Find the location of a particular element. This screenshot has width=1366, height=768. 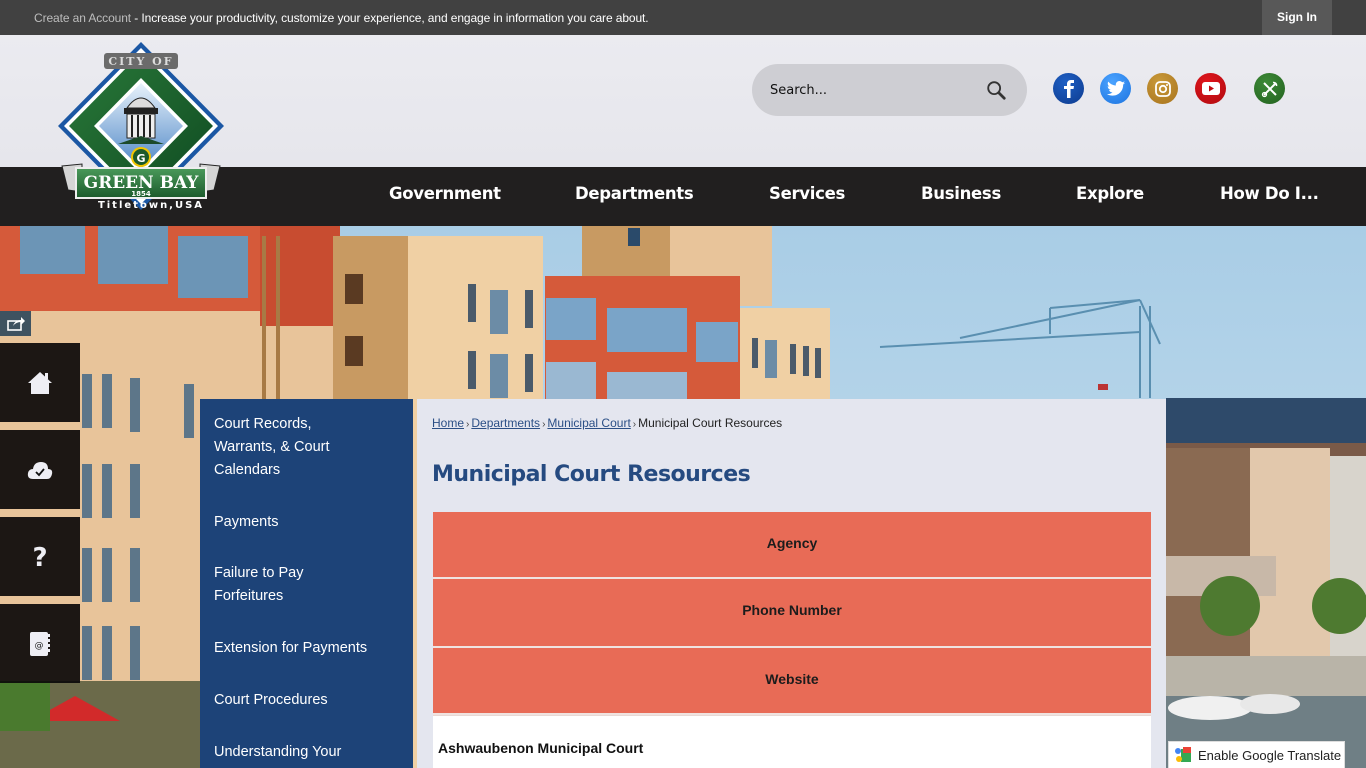

nav-item-departments: Departments is located at coordinates (634, 196).